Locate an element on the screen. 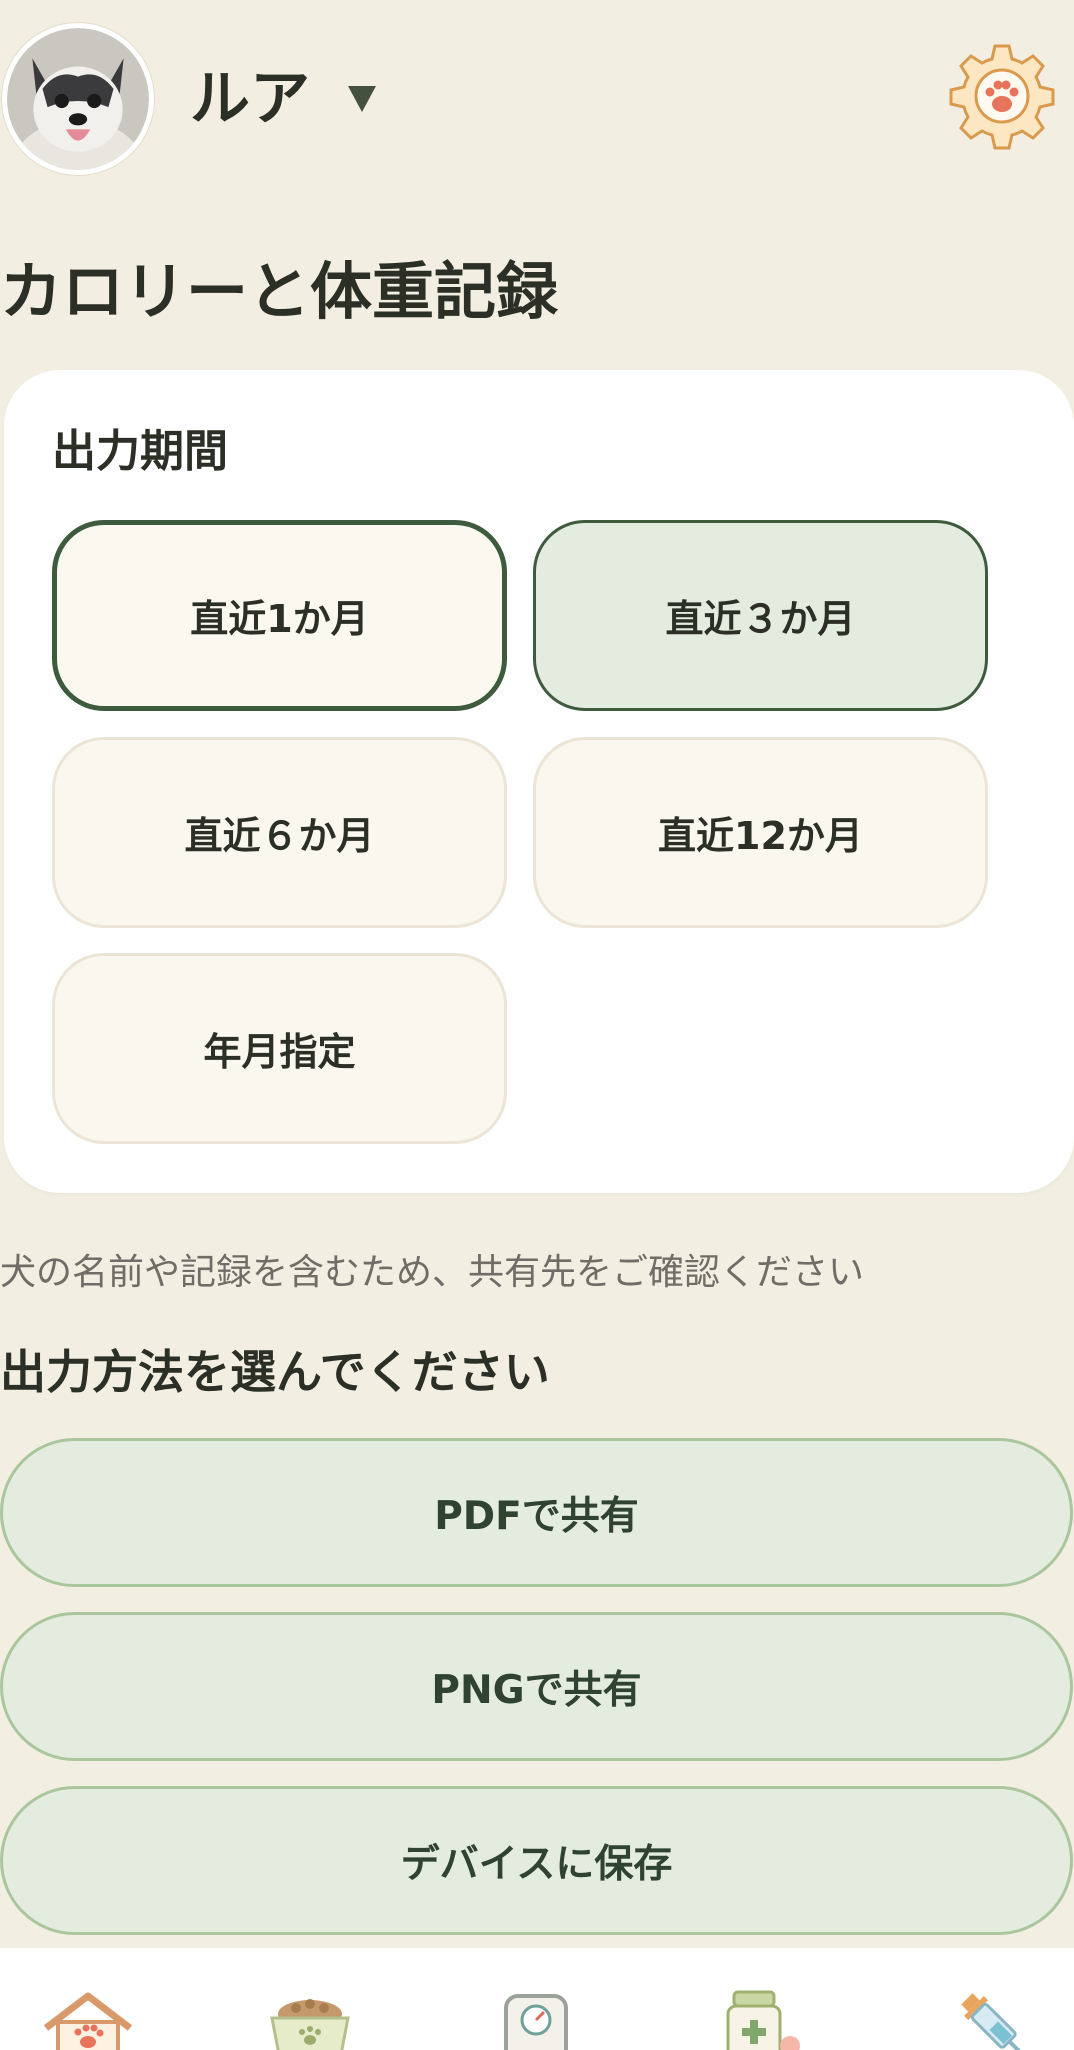 The width and height of the screenshot is (1074, 2050). nav-home is located at coordinates (88, 2020).